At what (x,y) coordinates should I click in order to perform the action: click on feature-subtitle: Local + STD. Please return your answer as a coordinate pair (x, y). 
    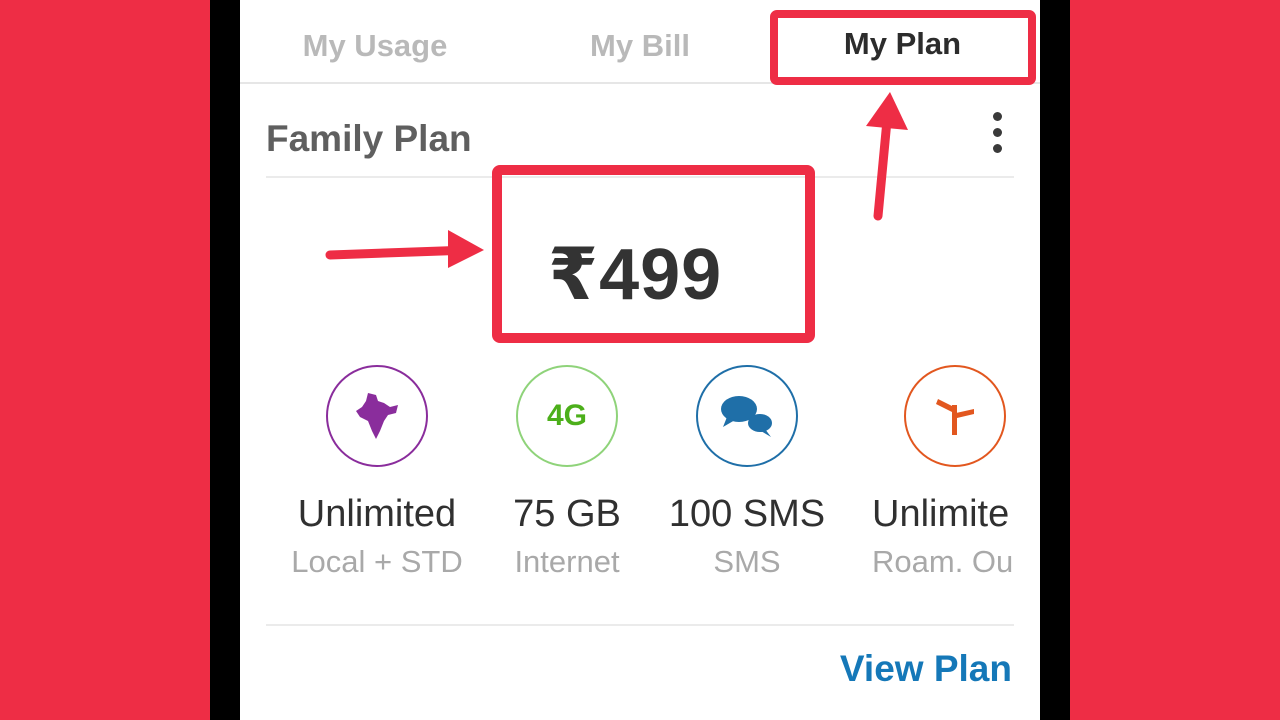
    Looking at the image, I should click on (377, 561).